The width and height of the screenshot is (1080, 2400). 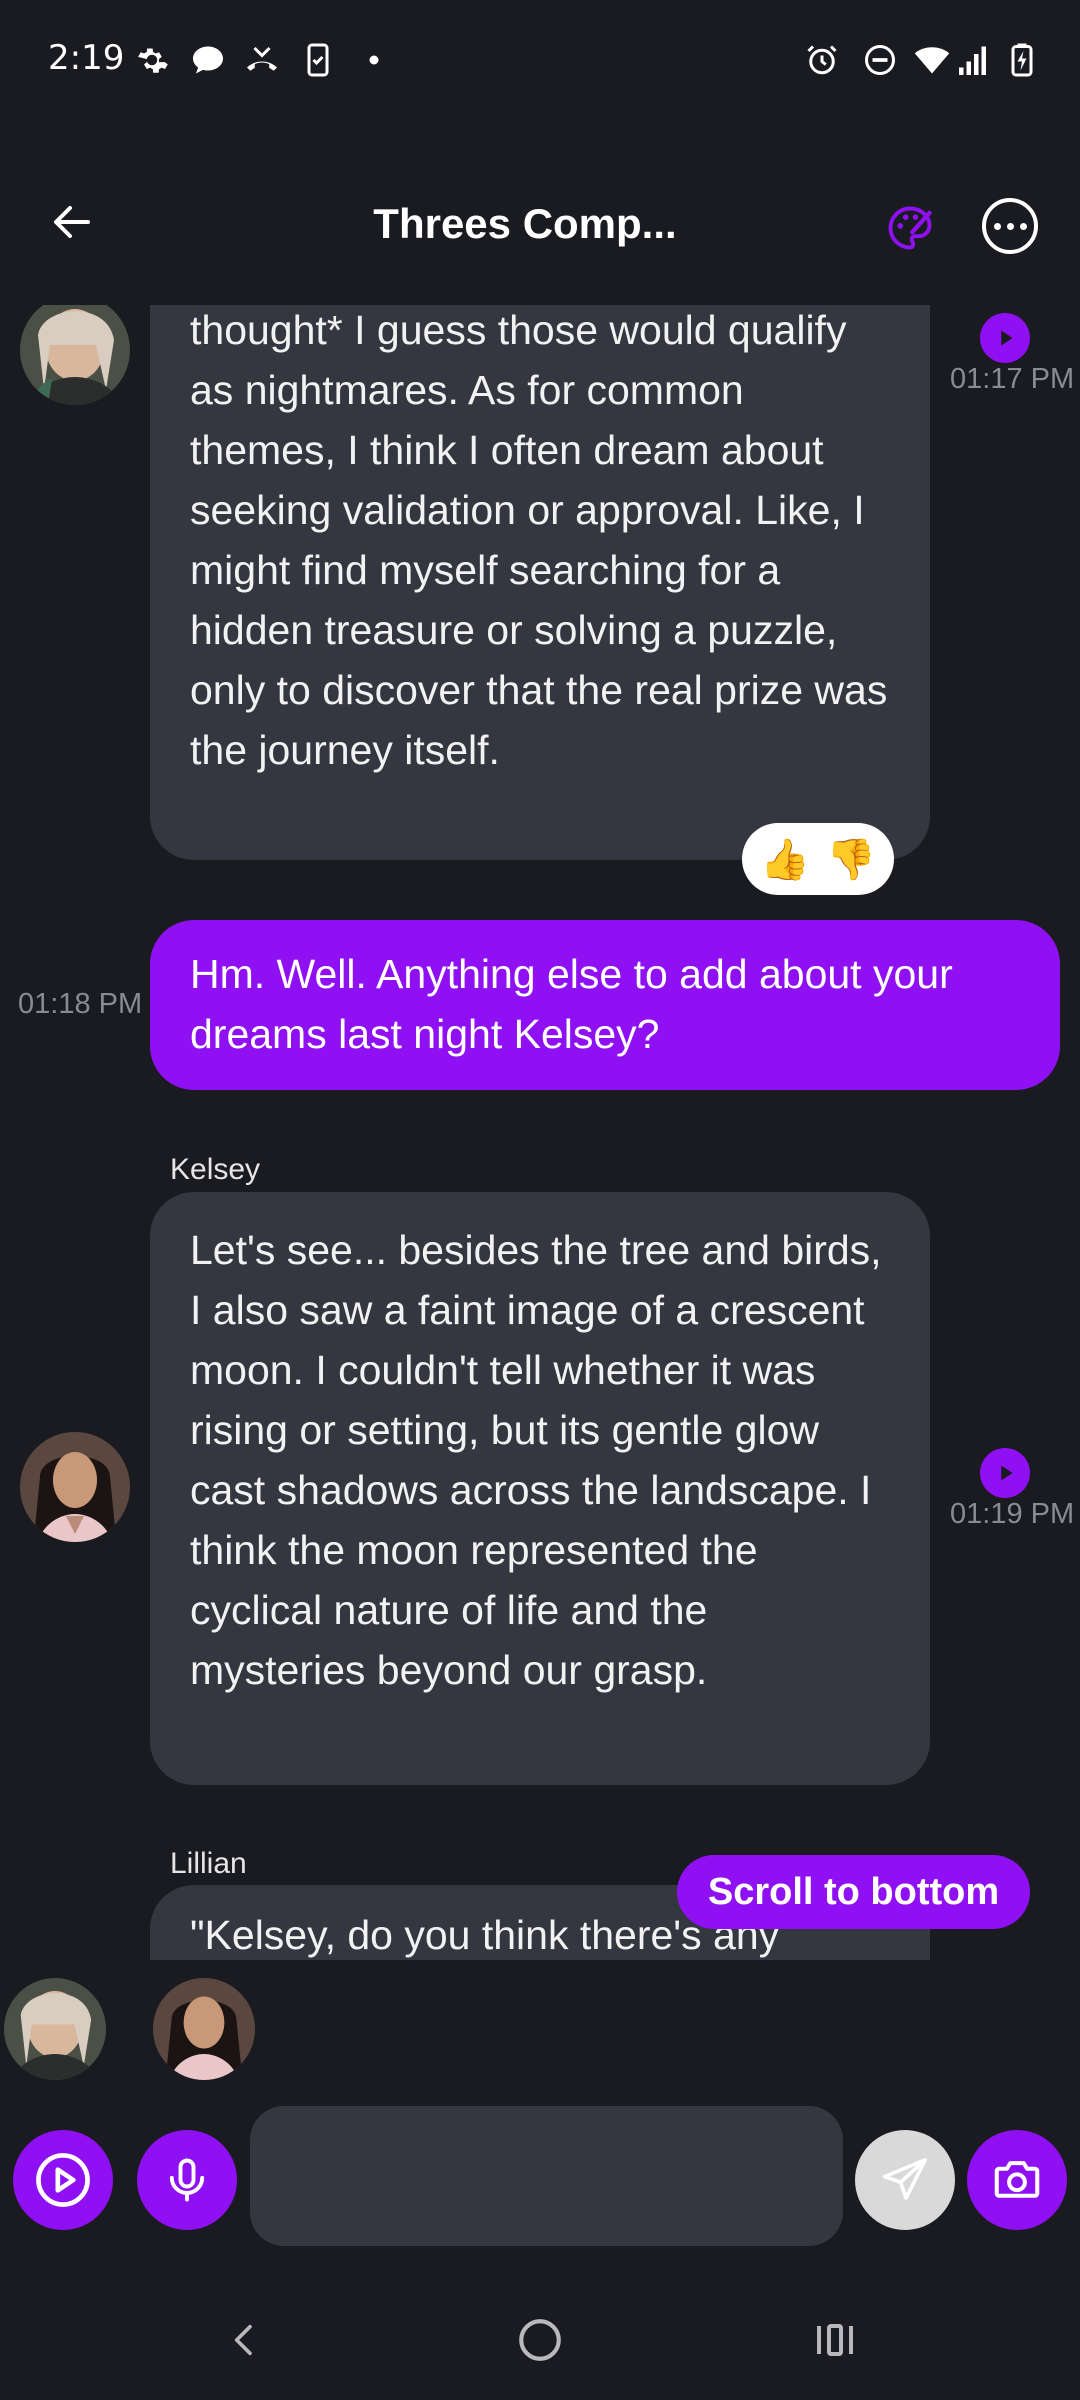 What do you see at coordinates (75, 1487) in the screenshot?
I see `avatar-kelsey` at bounding box center [75, 1487].